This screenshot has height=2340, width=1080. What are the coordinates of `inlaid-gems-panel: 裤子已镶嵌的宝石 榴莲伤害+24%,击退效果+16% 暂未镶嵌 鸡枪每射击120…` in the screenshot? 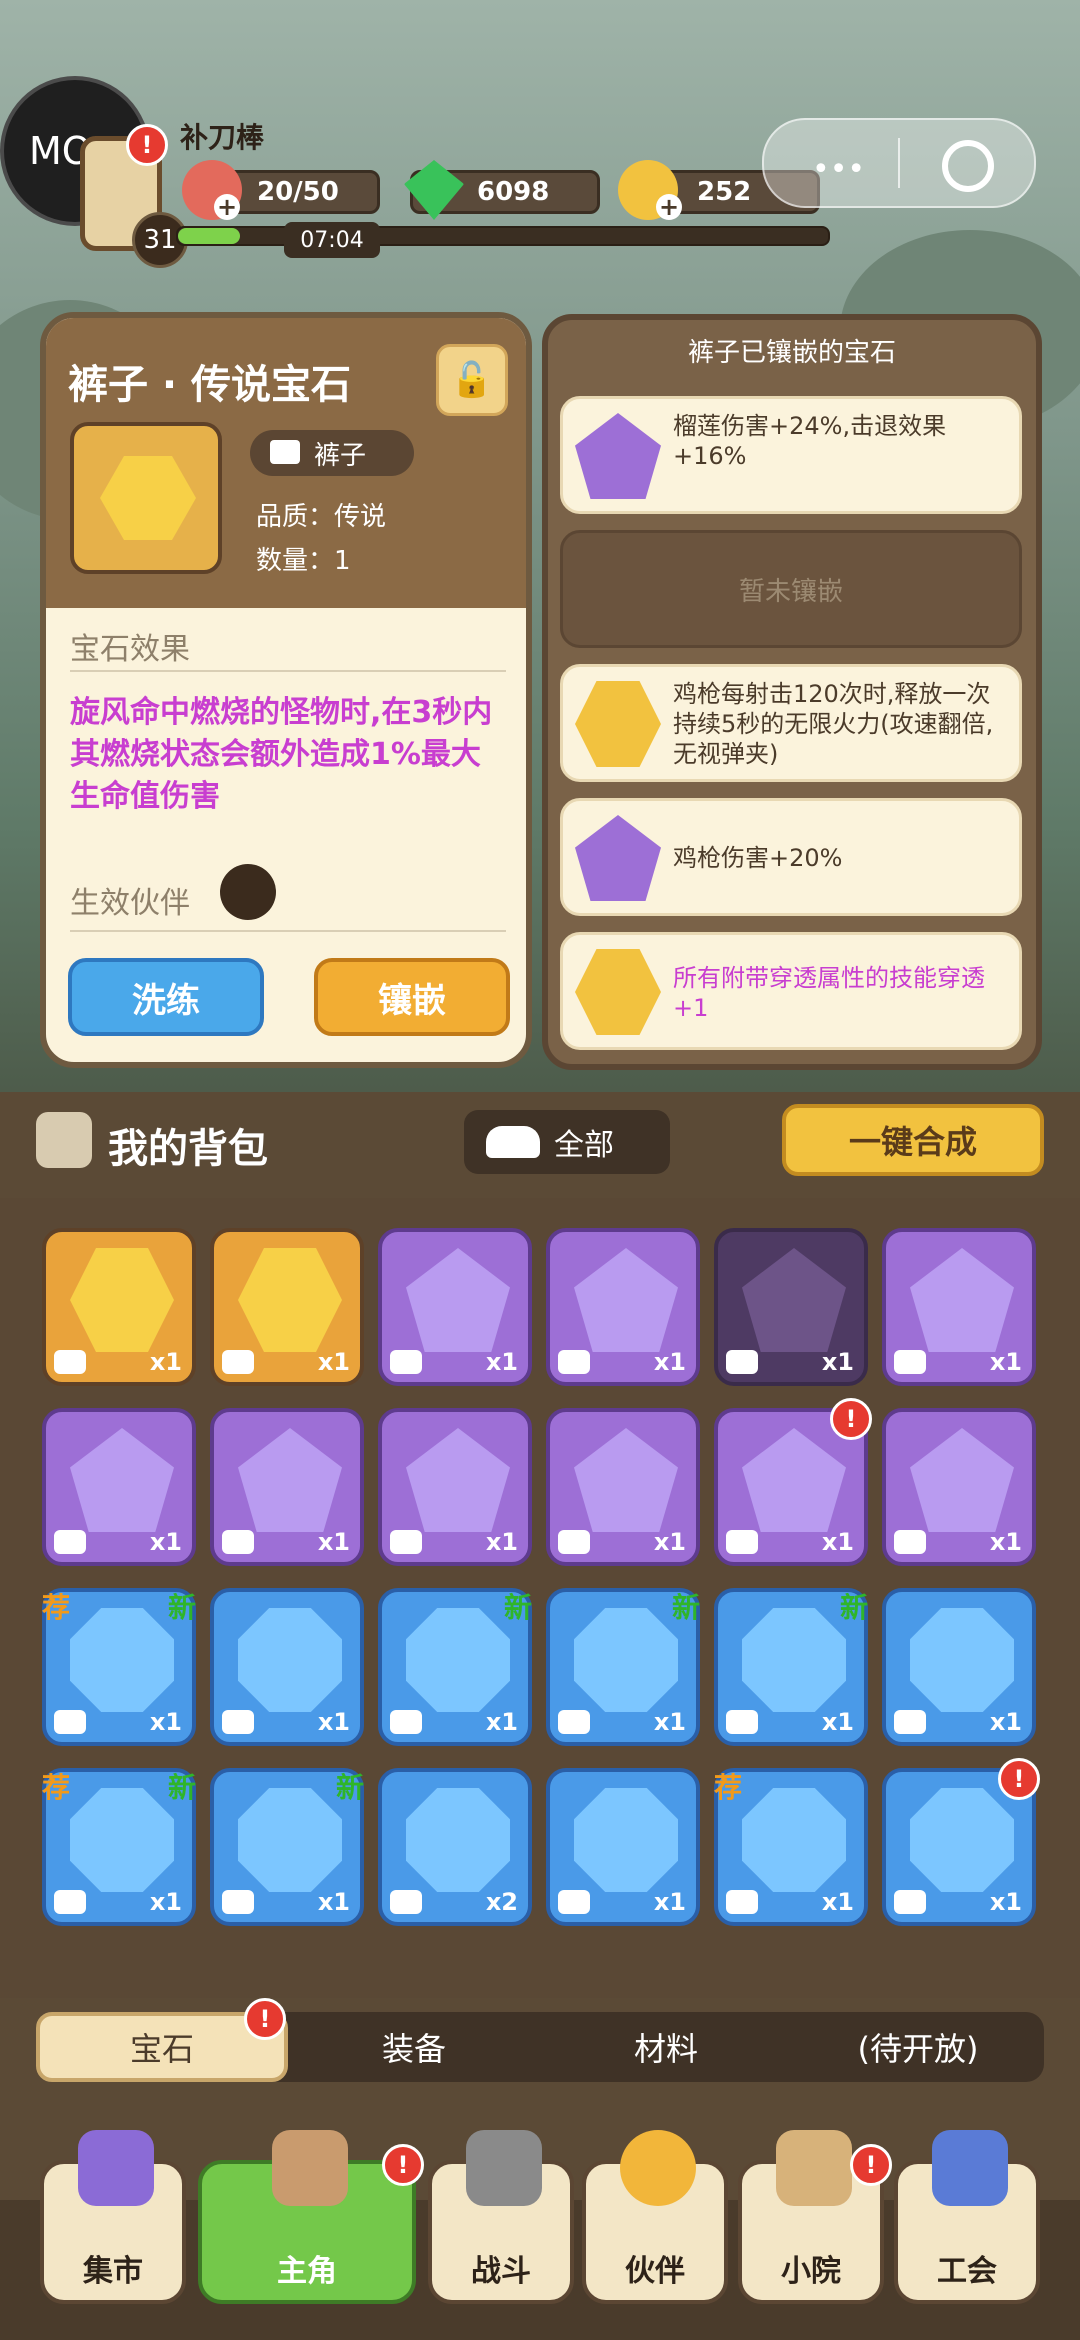 It's located at (792, 692).